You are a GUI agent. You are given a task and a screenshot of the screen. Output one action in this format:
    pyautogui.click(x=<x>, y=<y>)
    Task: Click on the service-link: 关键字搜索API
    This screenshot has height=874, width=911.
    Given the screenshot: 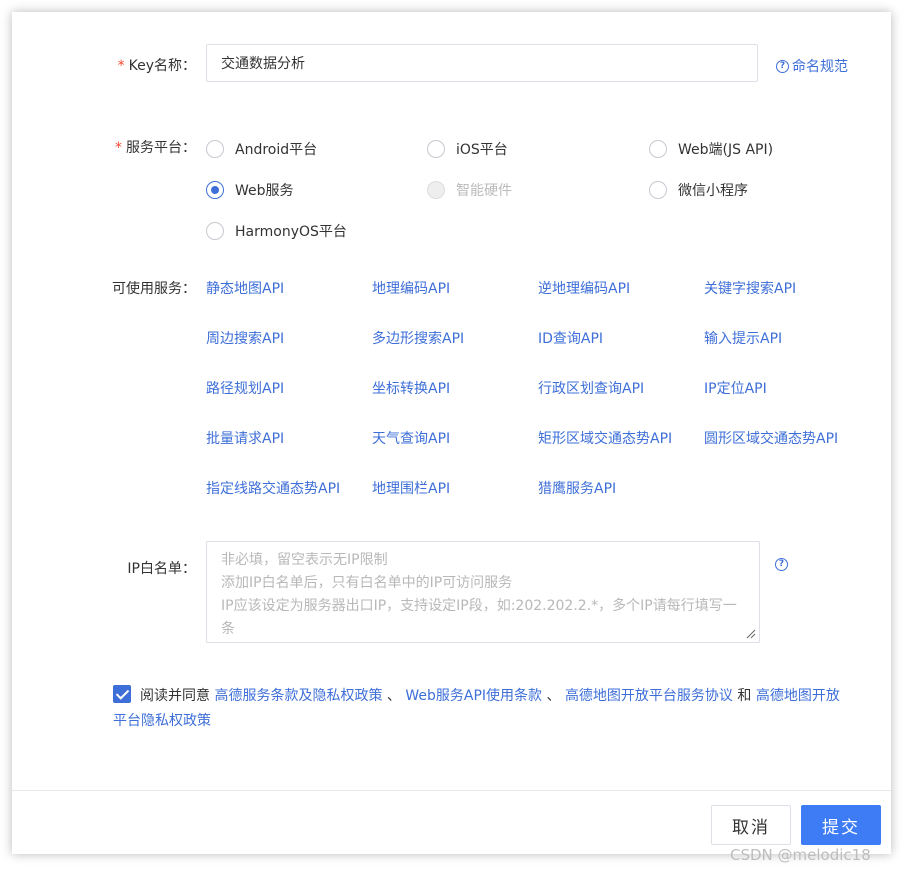 What is the action you would take?
    pyautogui.click(x=750, y=288)
    